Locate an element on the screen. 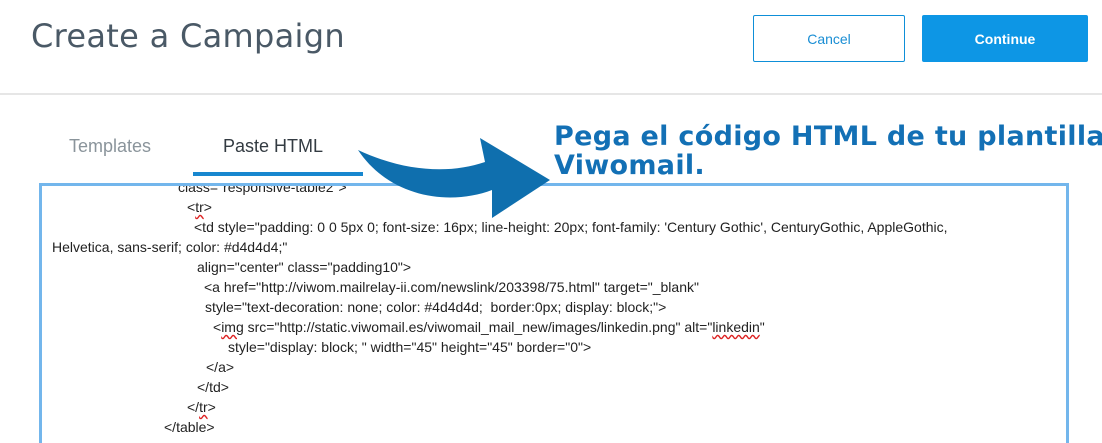 The image size is (1102, 443). code-line: </tr> is located at coordinates (201, 407).